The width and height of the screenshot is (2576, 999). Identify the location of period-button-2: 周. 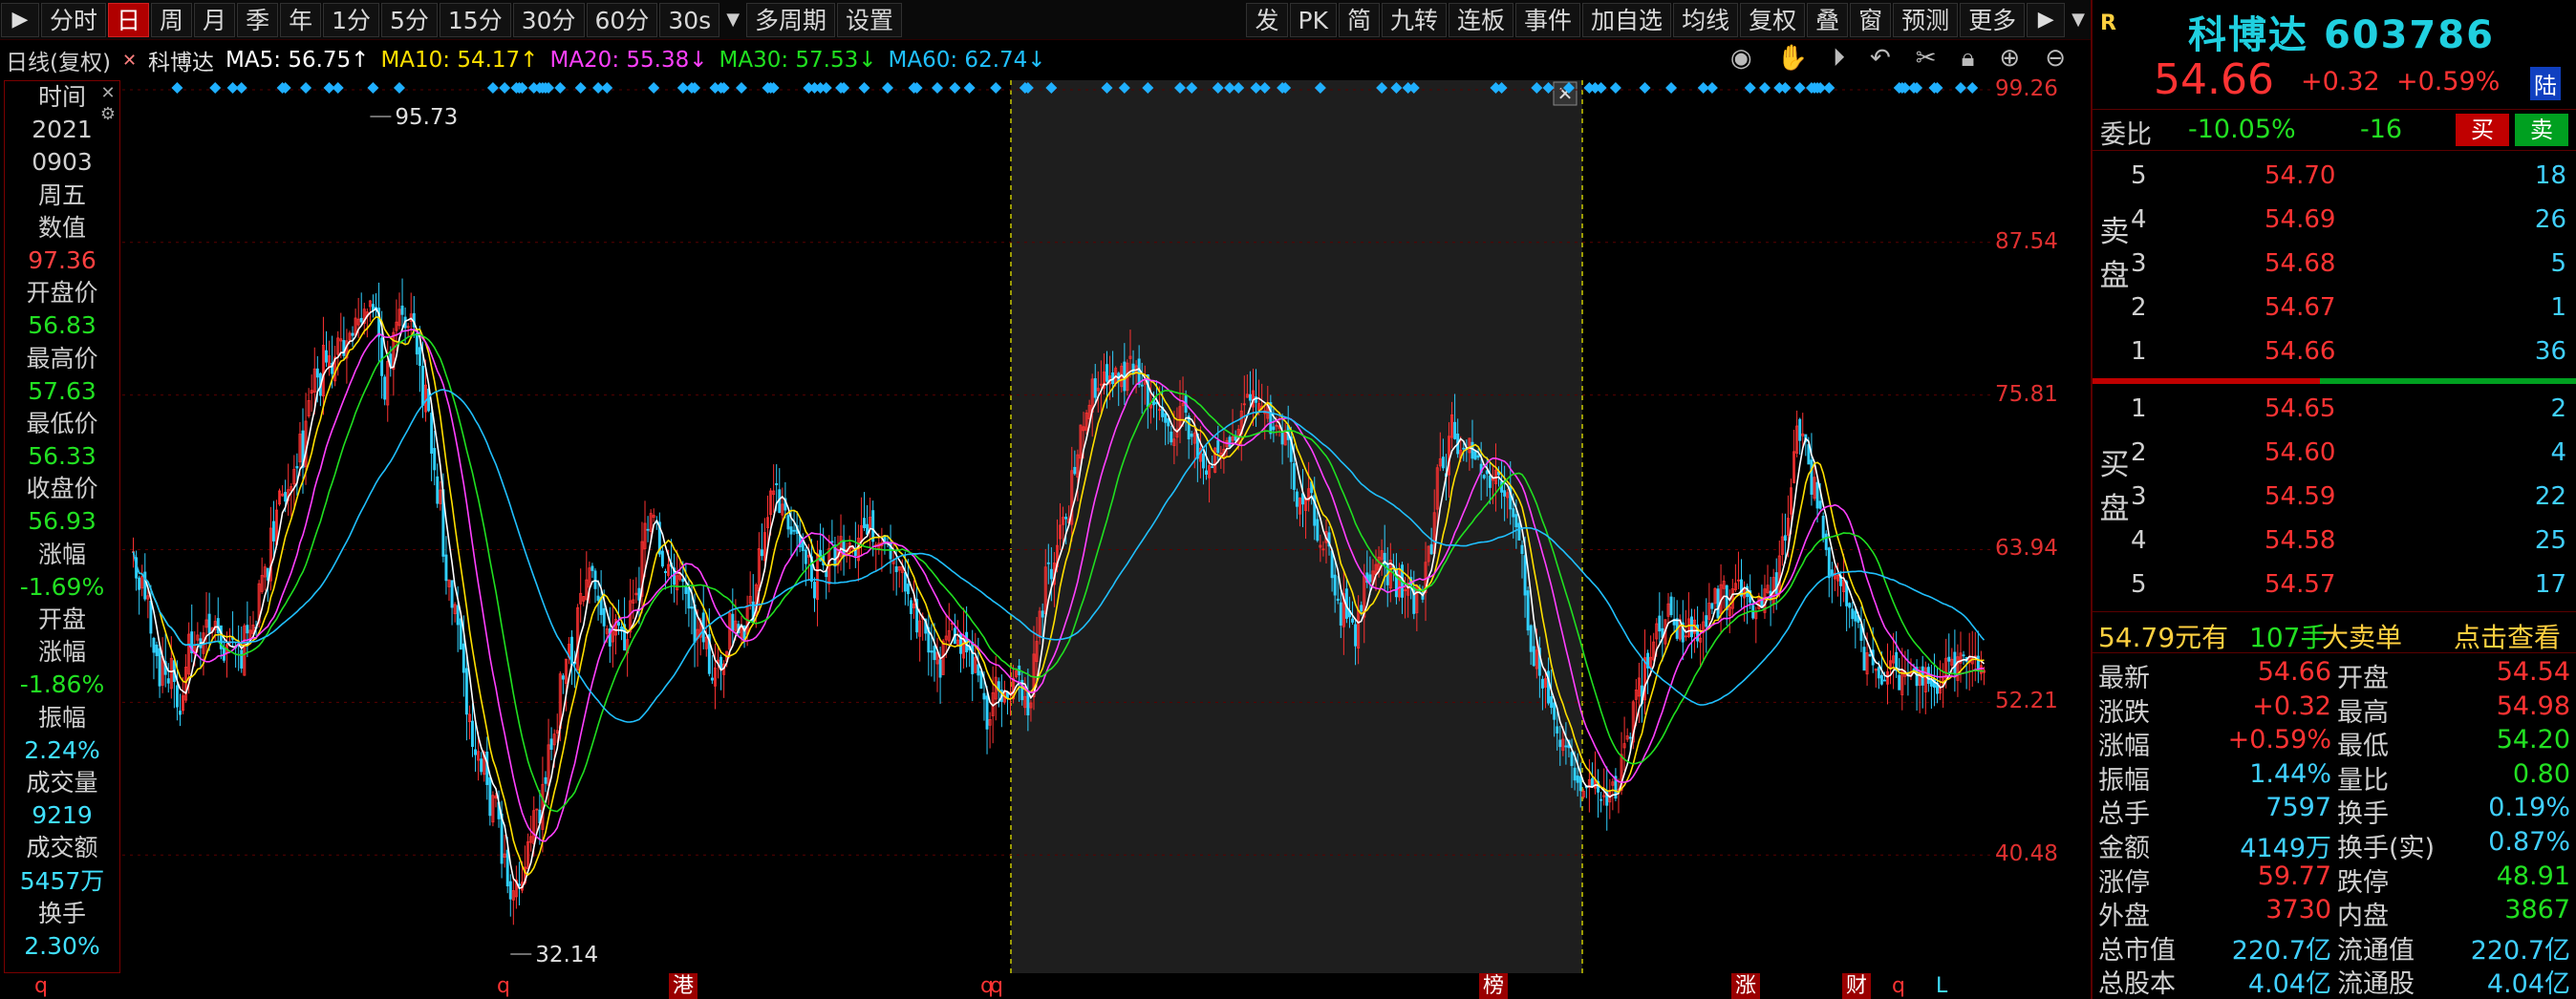
(172, 19).